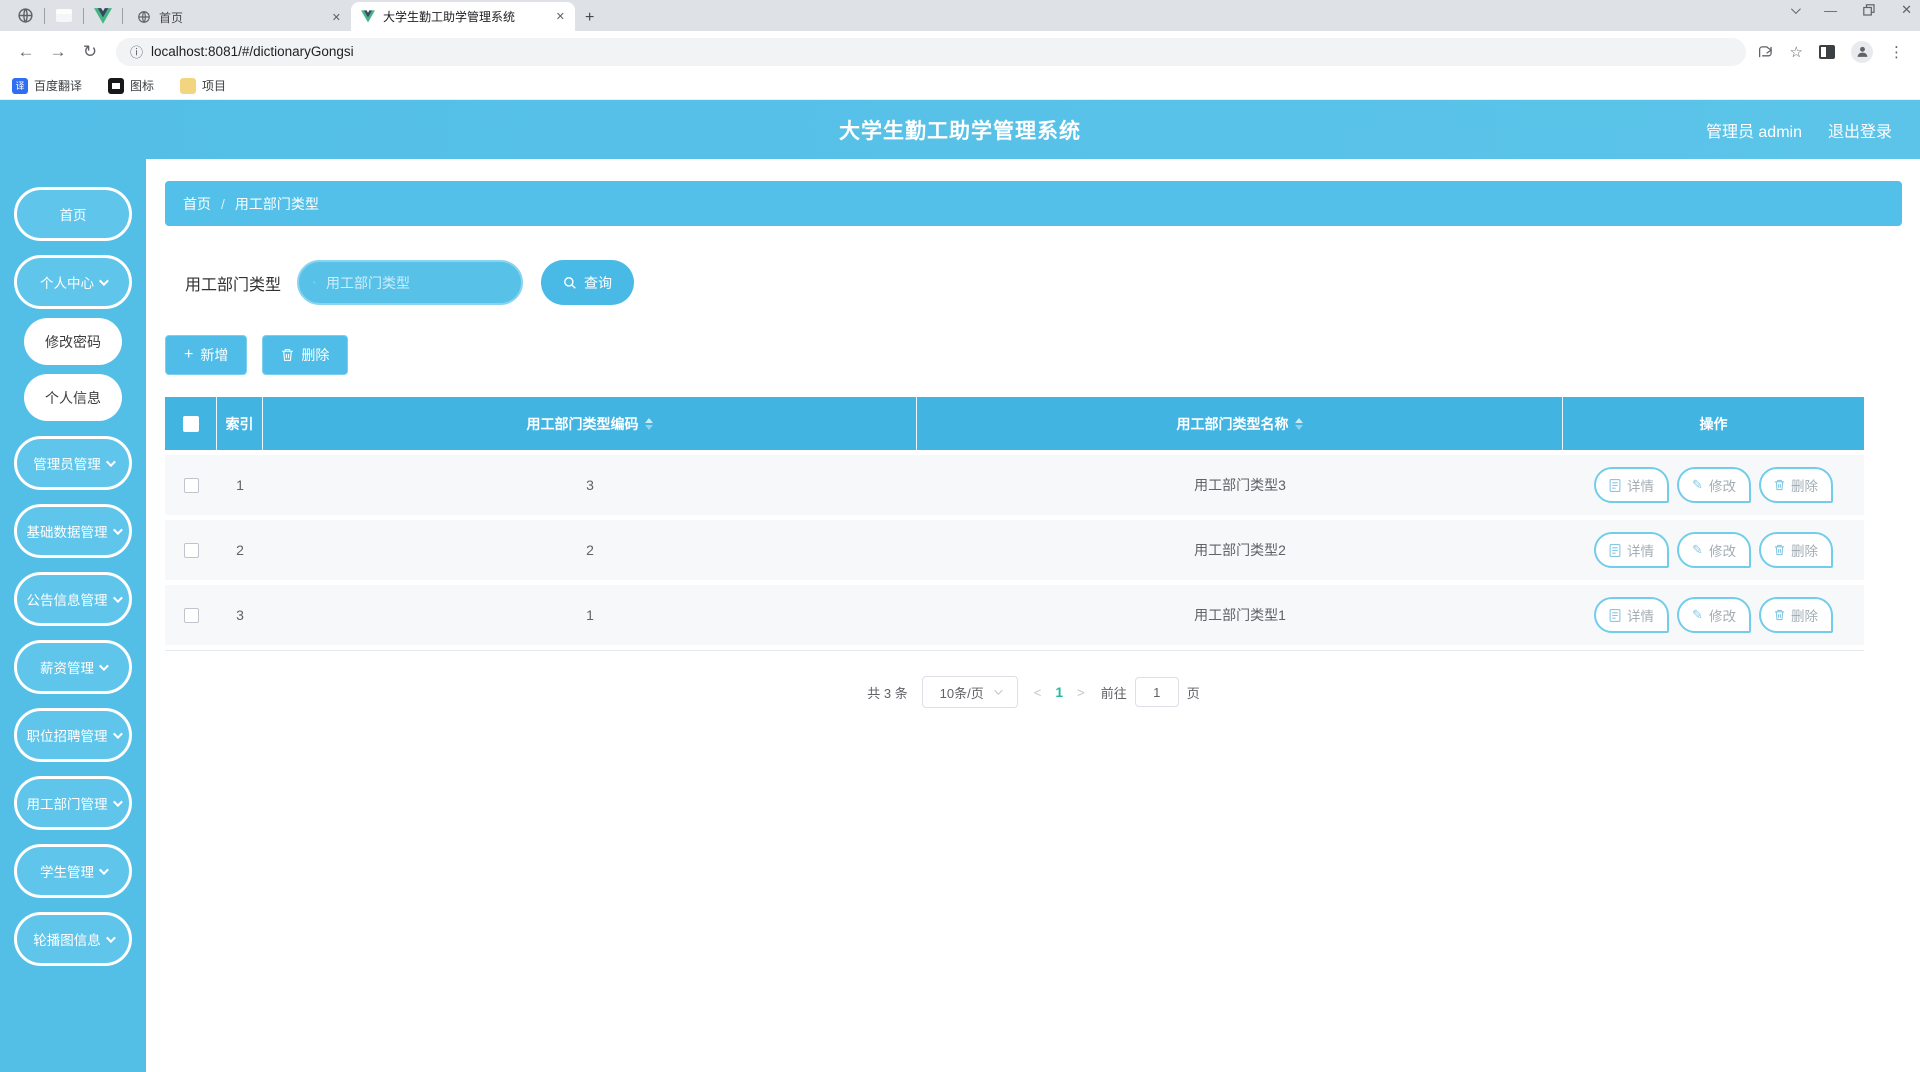 This screenshot has width=1920, height=1072. What do you see at coordinates (1896, 52) in the screenshot?
I see `kebab-menu-icon: ⋮` at bounding box center [1896, 52].